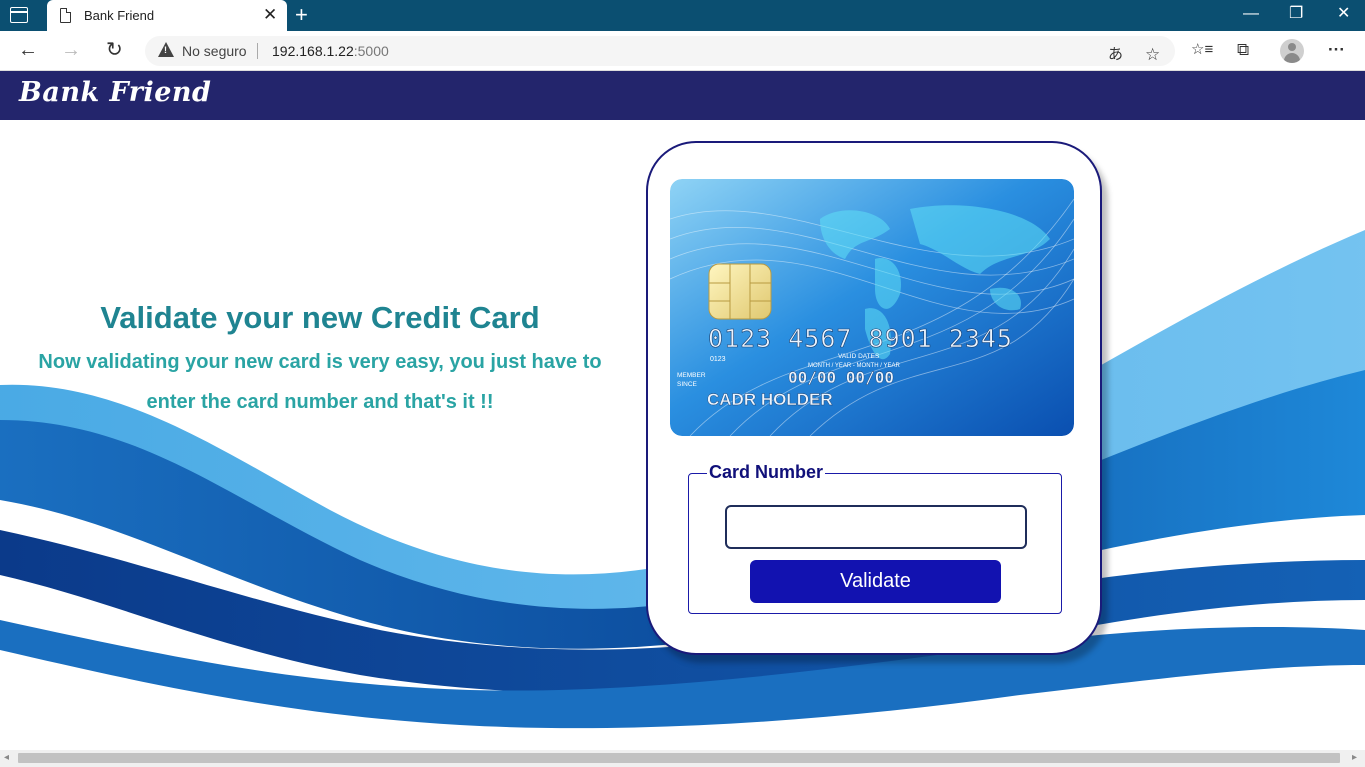  I want to click on card-number-input, so click(876, 527).